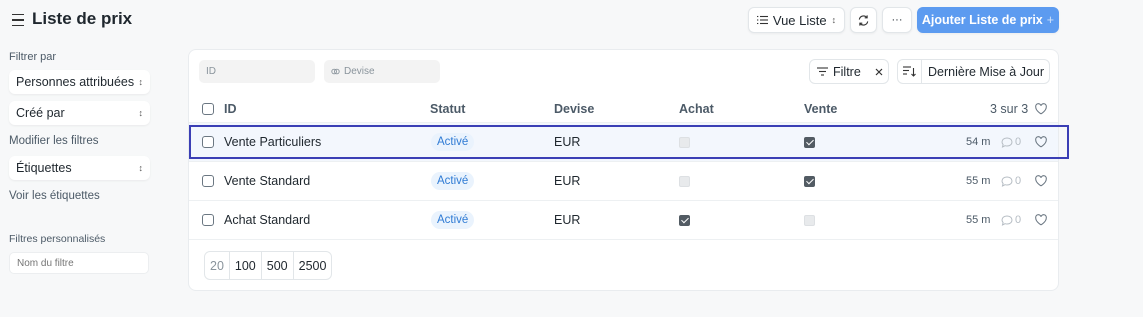 This screenshot has height=317, width=1143. Describe the element at coordinates (897, 20) in the screenshot. I see `more-actions-button: ···` at that location.